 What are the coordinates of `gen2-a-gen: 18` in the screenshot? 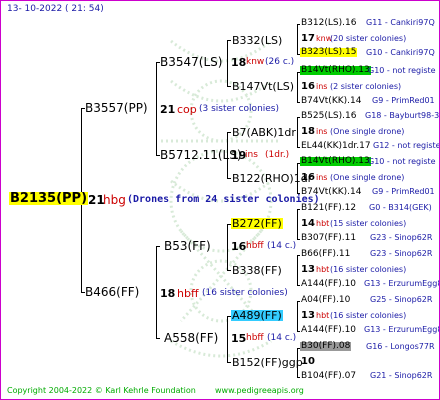 It's located at (239, 62).